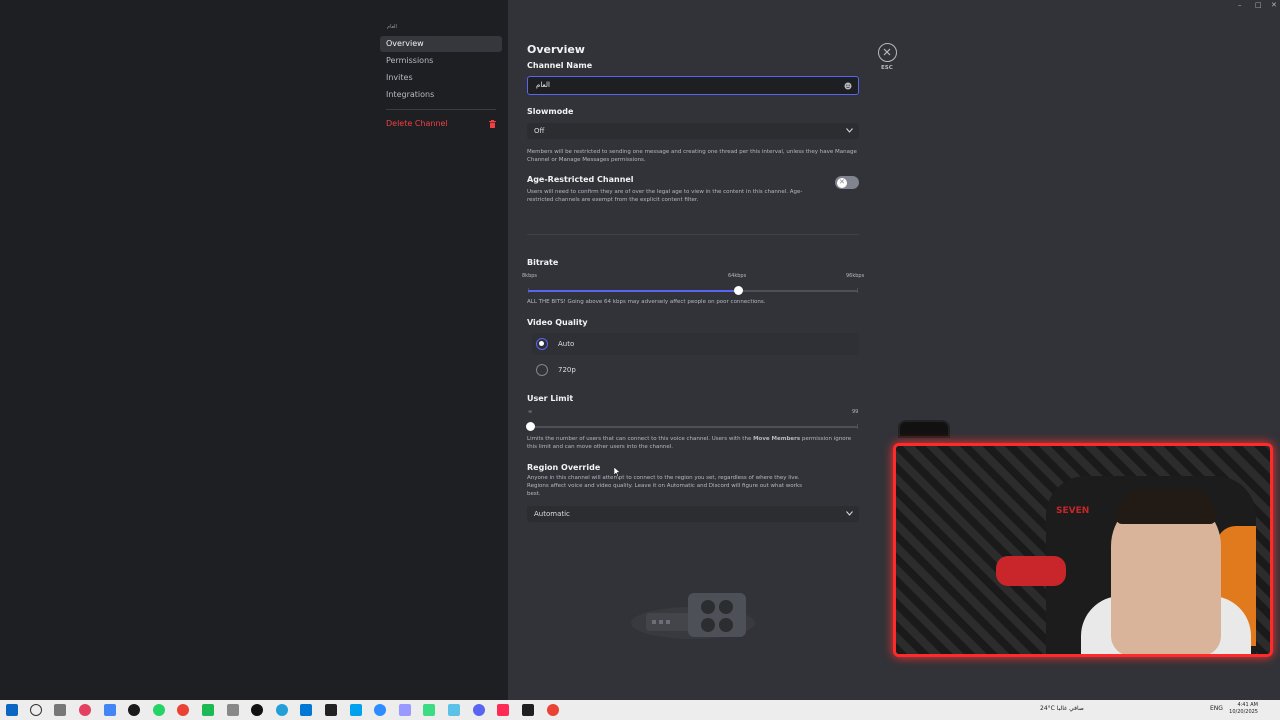  What do you see at coordinates (1258, 5) in the screenshot?
I see `maximize-window-button: □` at bounding box center [1258, 5].